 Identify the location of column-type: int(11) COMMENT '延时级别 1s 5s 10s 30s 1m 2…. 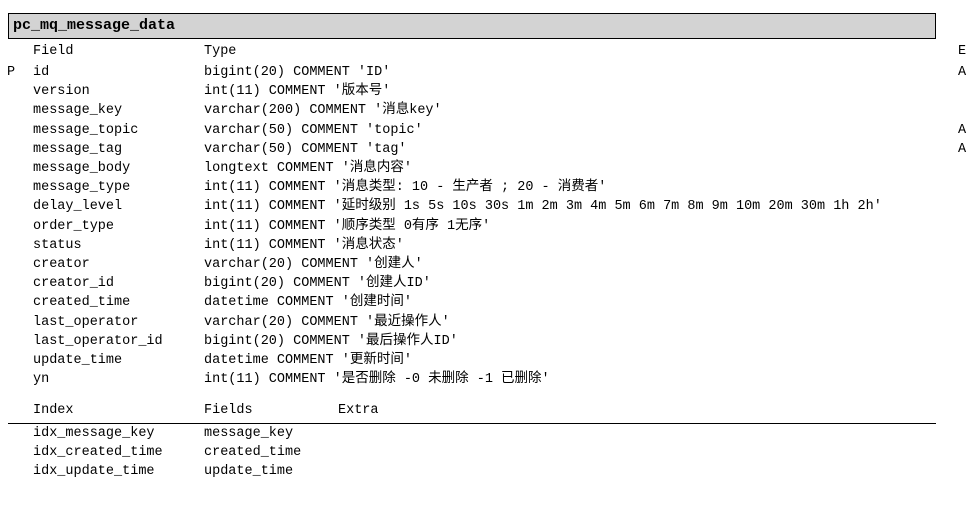
(543, 206).